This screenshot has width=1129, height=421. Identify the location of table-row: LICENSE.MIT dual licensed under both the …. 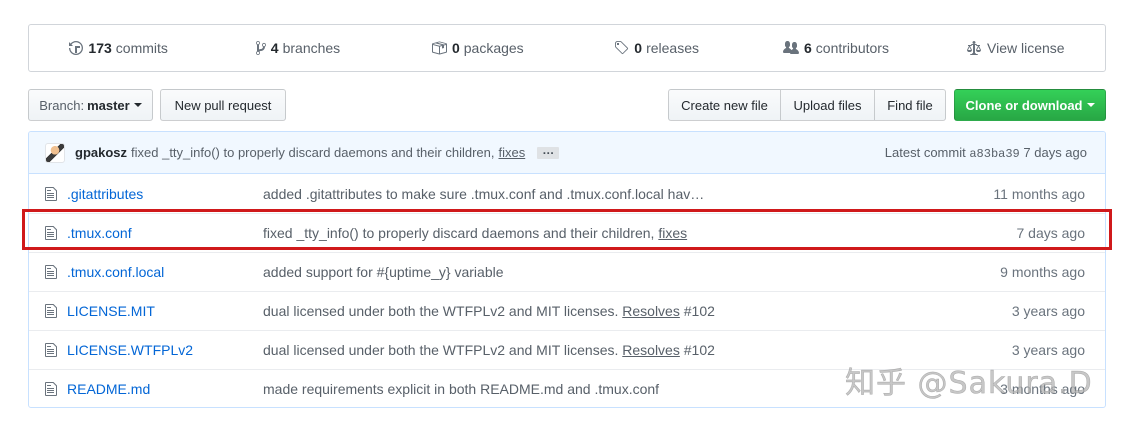
(567, 310).